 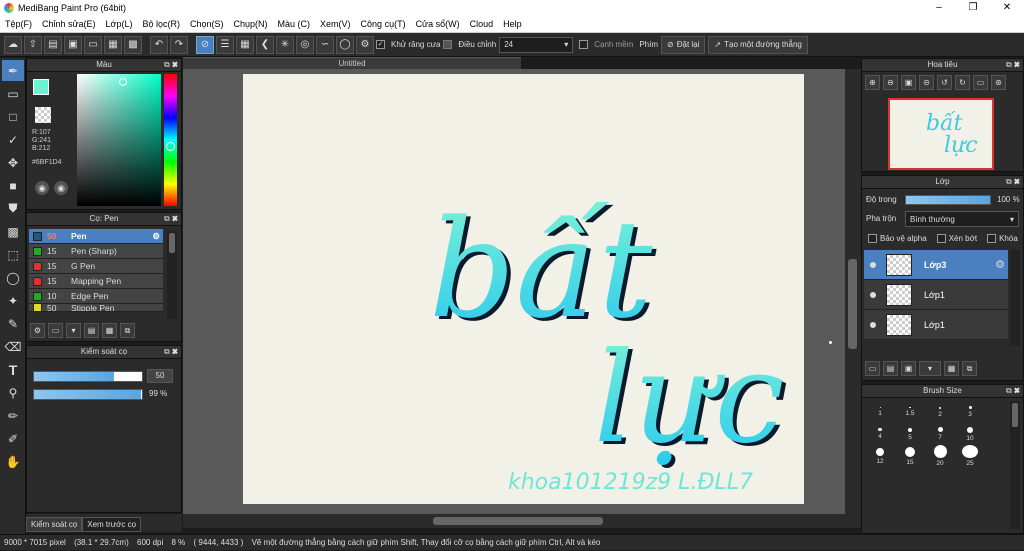 What do you see at coordinates (962, 219) in the screenshot?
I see `blend-mode-select: Bình thường ▾` at bounding box center [962, 219].